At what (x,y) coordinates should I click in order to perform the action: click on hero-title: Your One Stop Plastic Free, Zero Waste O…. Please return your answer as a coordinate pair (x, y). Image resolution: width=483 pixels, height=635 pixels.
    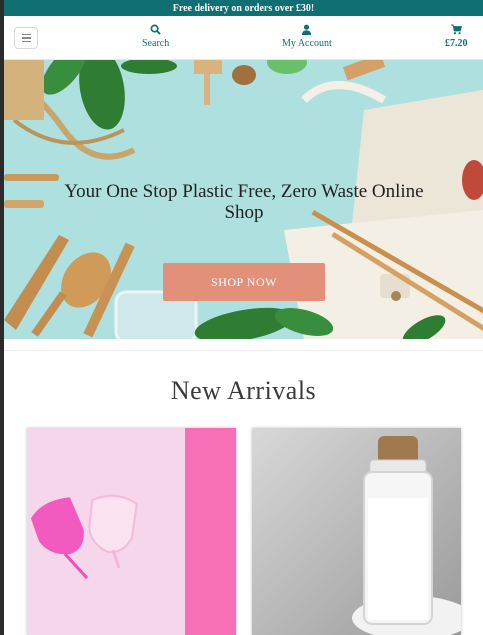
    Looking at the image, I should click on (244, 202).